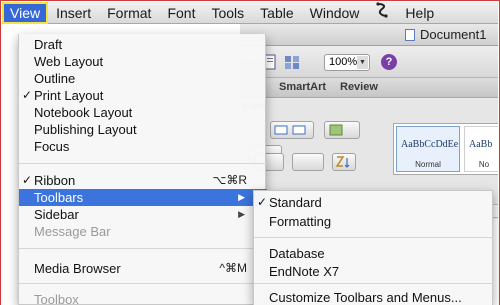 This screenshot has width=500, height=305. I want to click on menu-item-focus: Focus, so click(143, 146).